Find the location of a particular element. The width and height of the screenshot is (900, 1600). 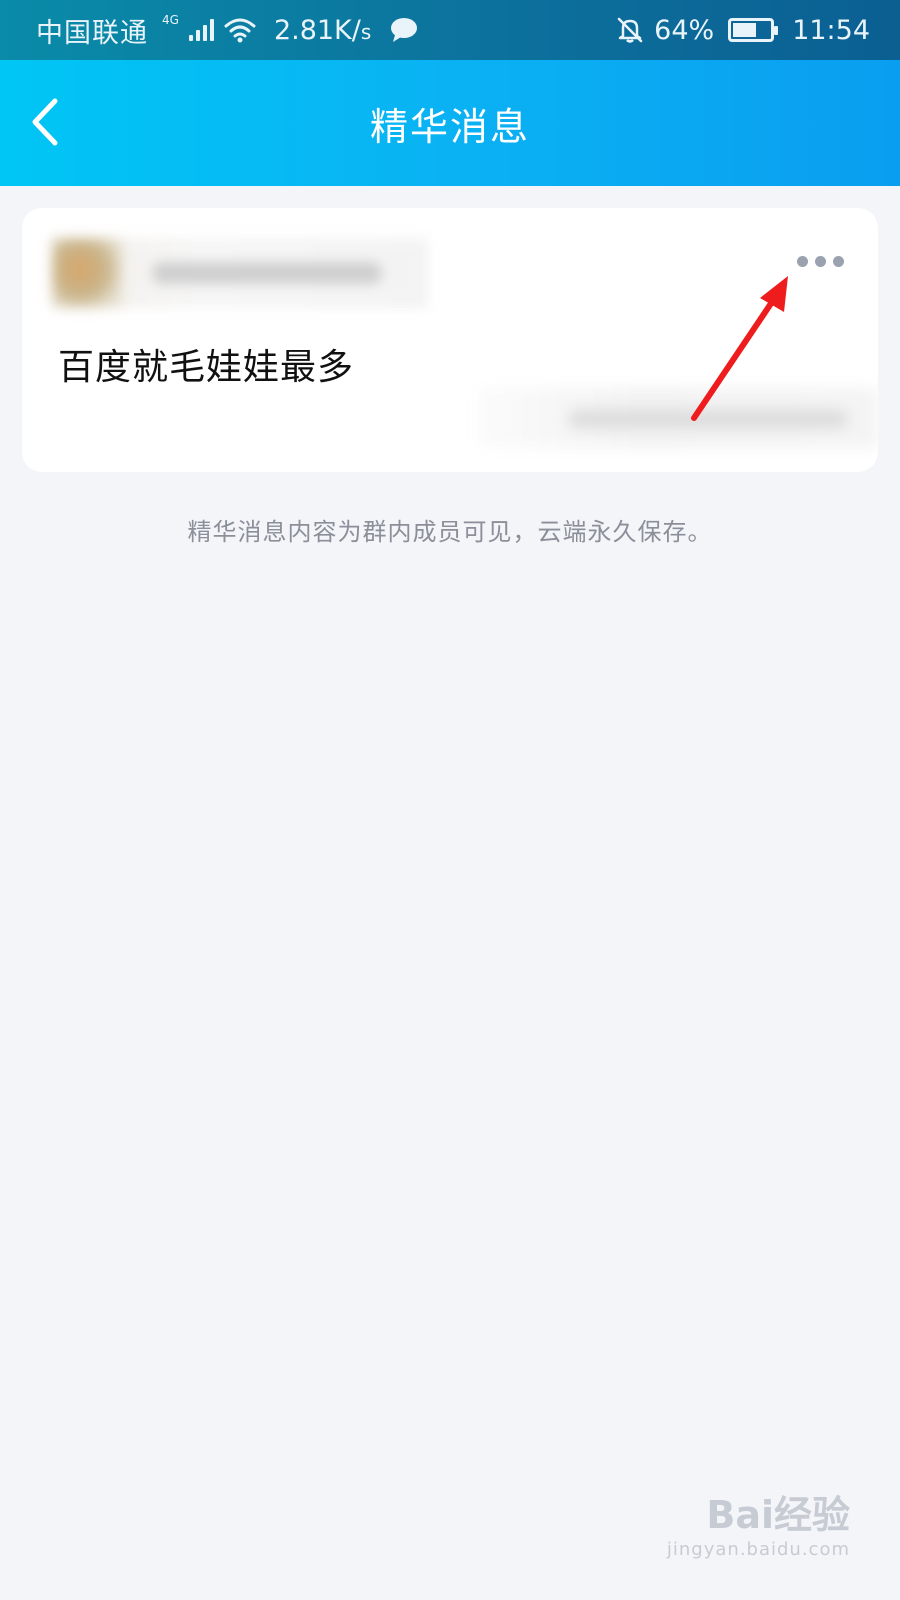

chevron-left-icon is located at coordinates (45, 122).